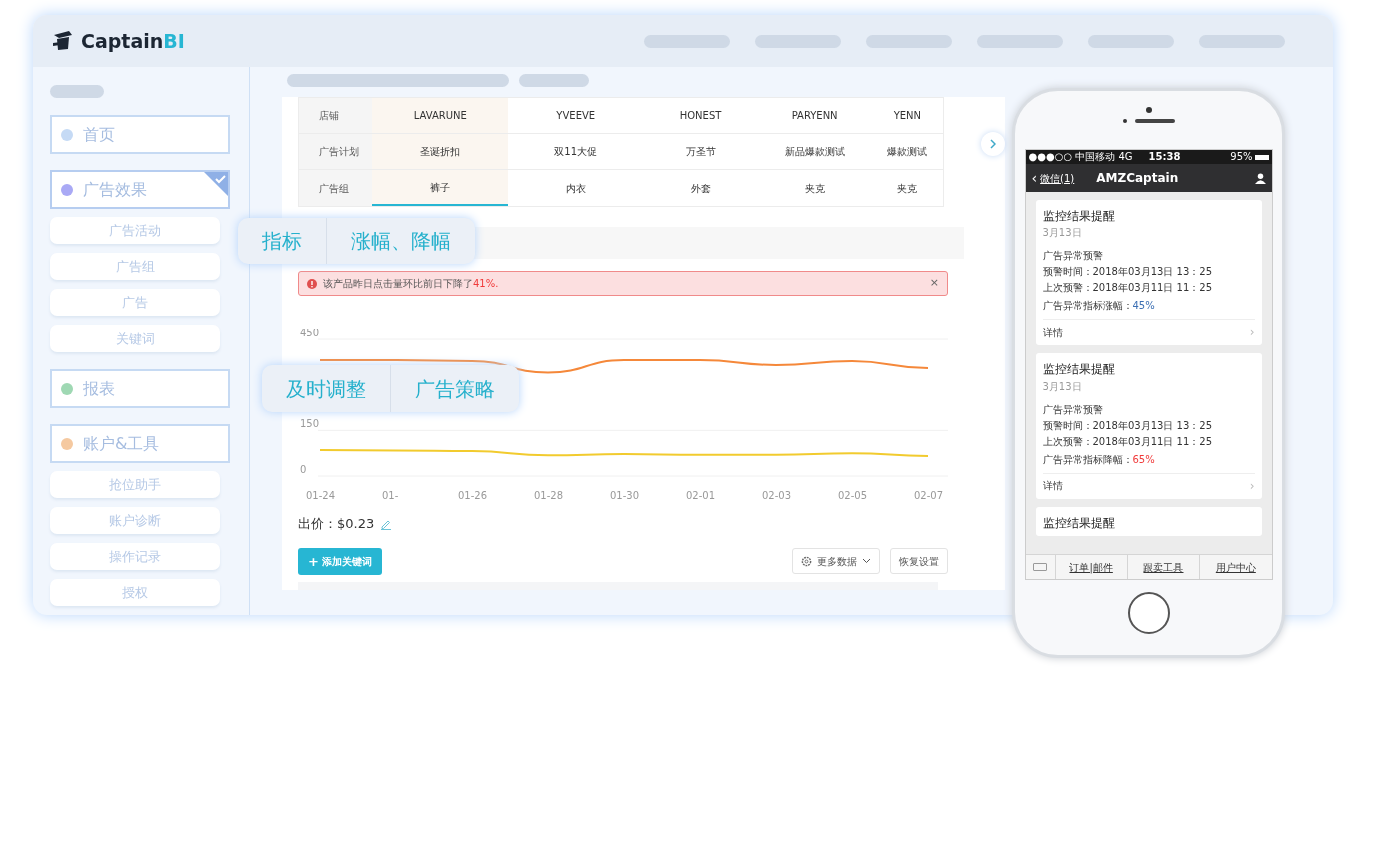 Image resolution: width=1375 pixels, height=848 pixels. What do you see at coordinates (1143, 459) in the screenshot?
I see `metric-value: 65%` at bounding box center [1143, 459].